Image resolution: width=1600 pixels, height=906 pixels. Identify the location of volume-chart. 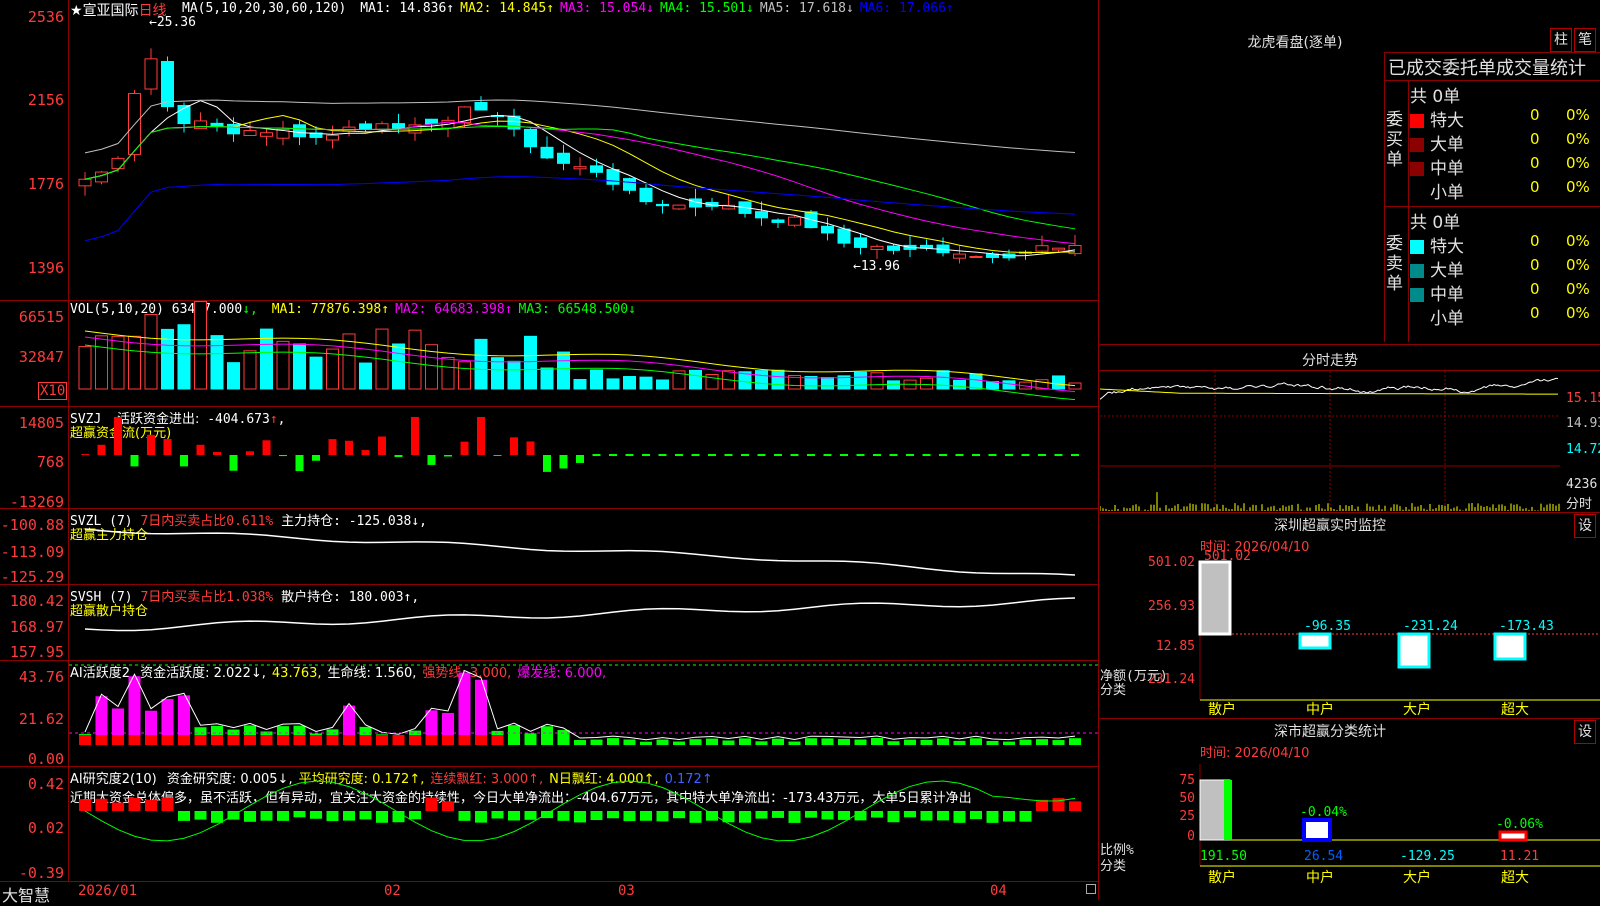
(583, 353).